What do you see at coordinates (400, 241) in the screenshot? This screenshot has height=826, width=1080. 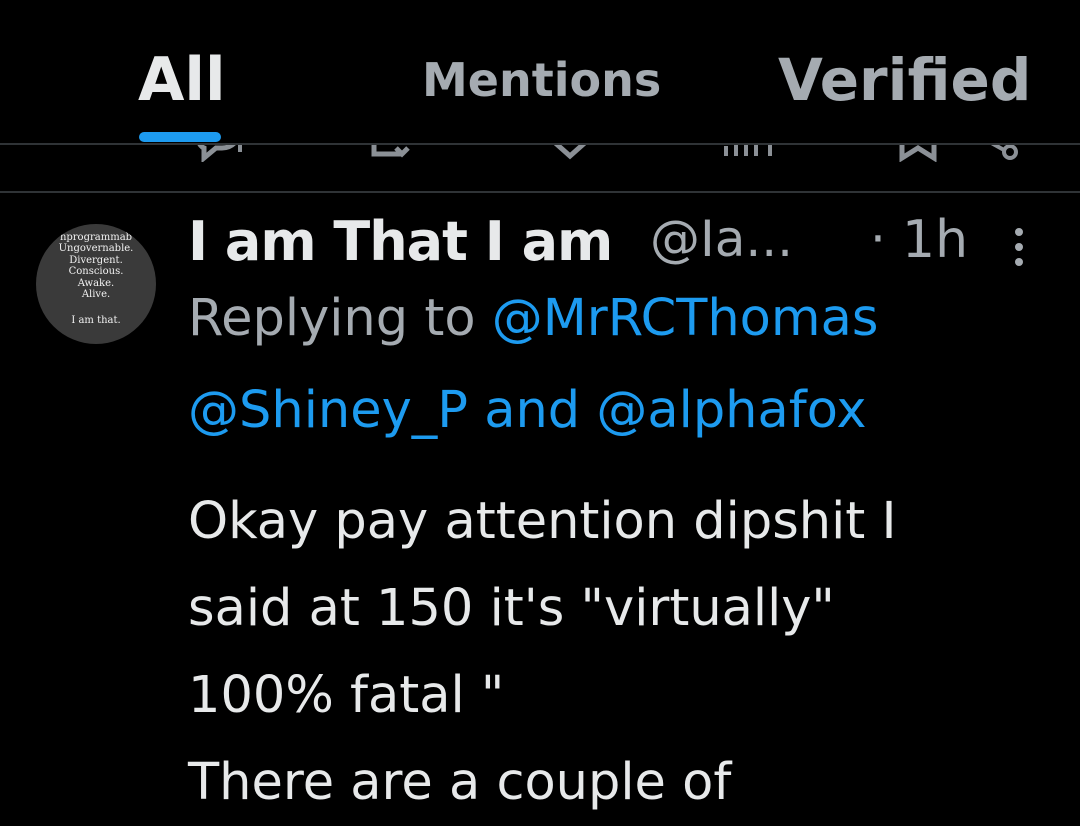 I see `display-name: I am That I am` at bounding box center [400, 241].